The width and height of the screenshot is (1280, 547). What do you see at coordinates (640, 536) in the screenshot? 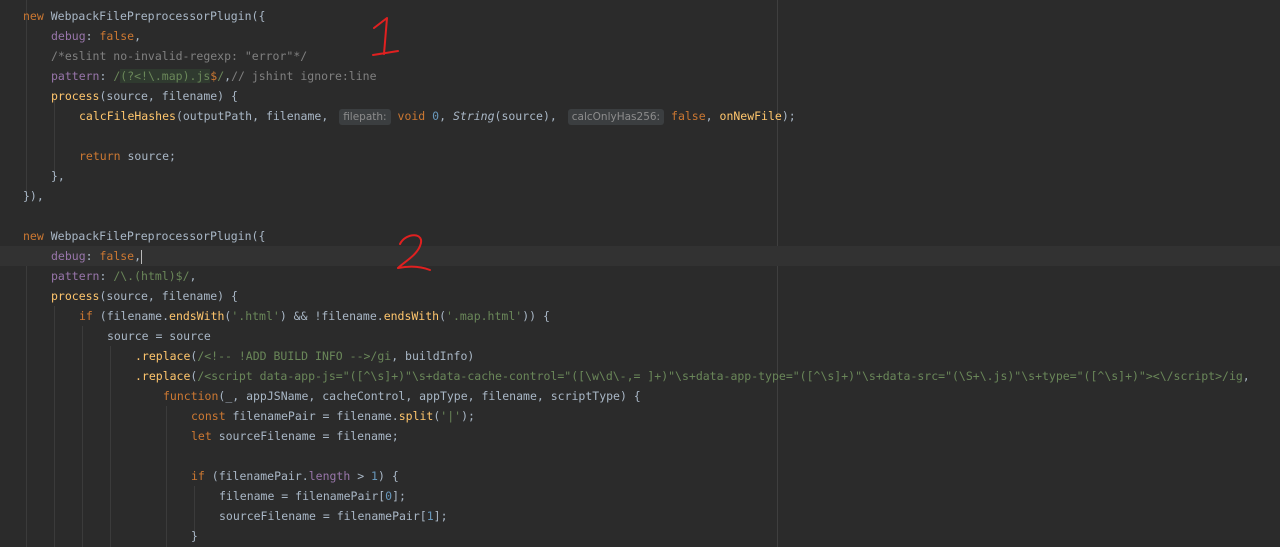
I see `code-line: }` at bounding box center [640, 536].